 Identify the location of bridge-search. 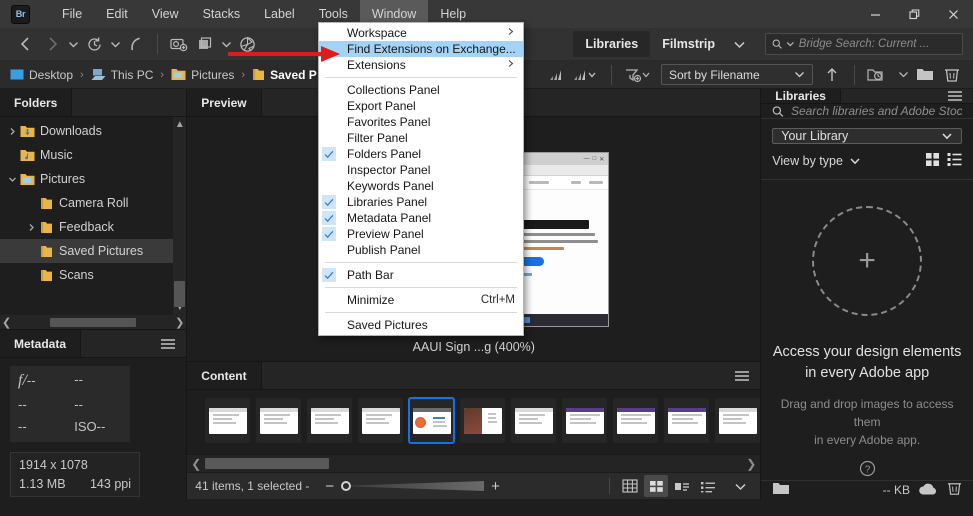
(864, 44).